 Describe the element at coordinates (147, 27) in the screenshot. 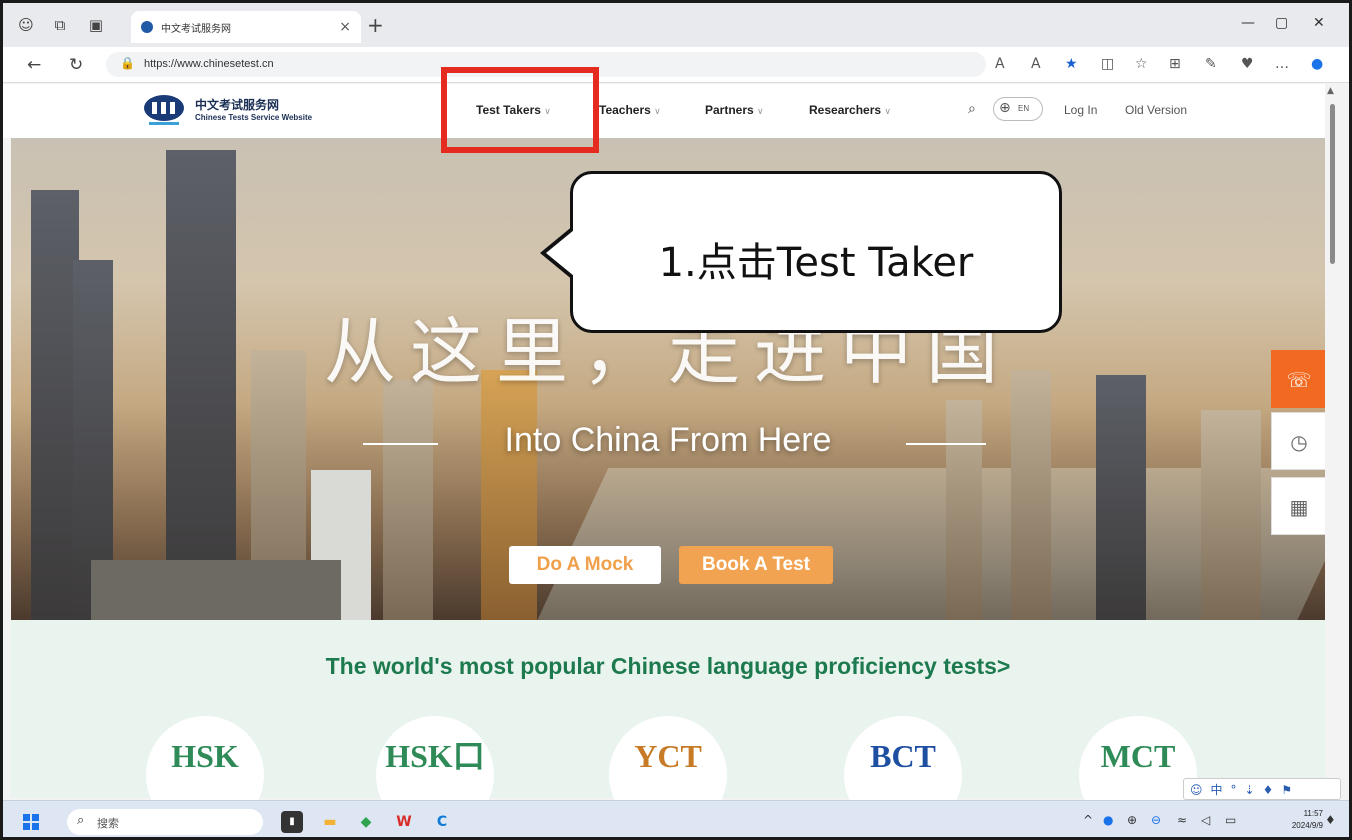

I see `site-favicon-icon` at that location.